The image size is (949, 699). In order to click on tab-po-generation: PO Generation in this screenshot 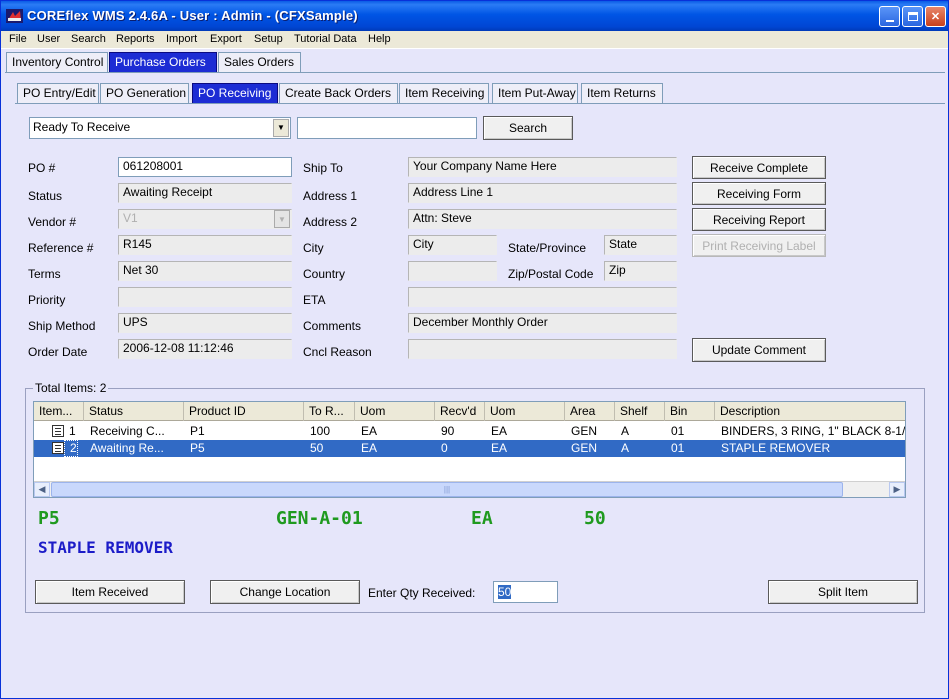, I will do `click(144, 93)`.